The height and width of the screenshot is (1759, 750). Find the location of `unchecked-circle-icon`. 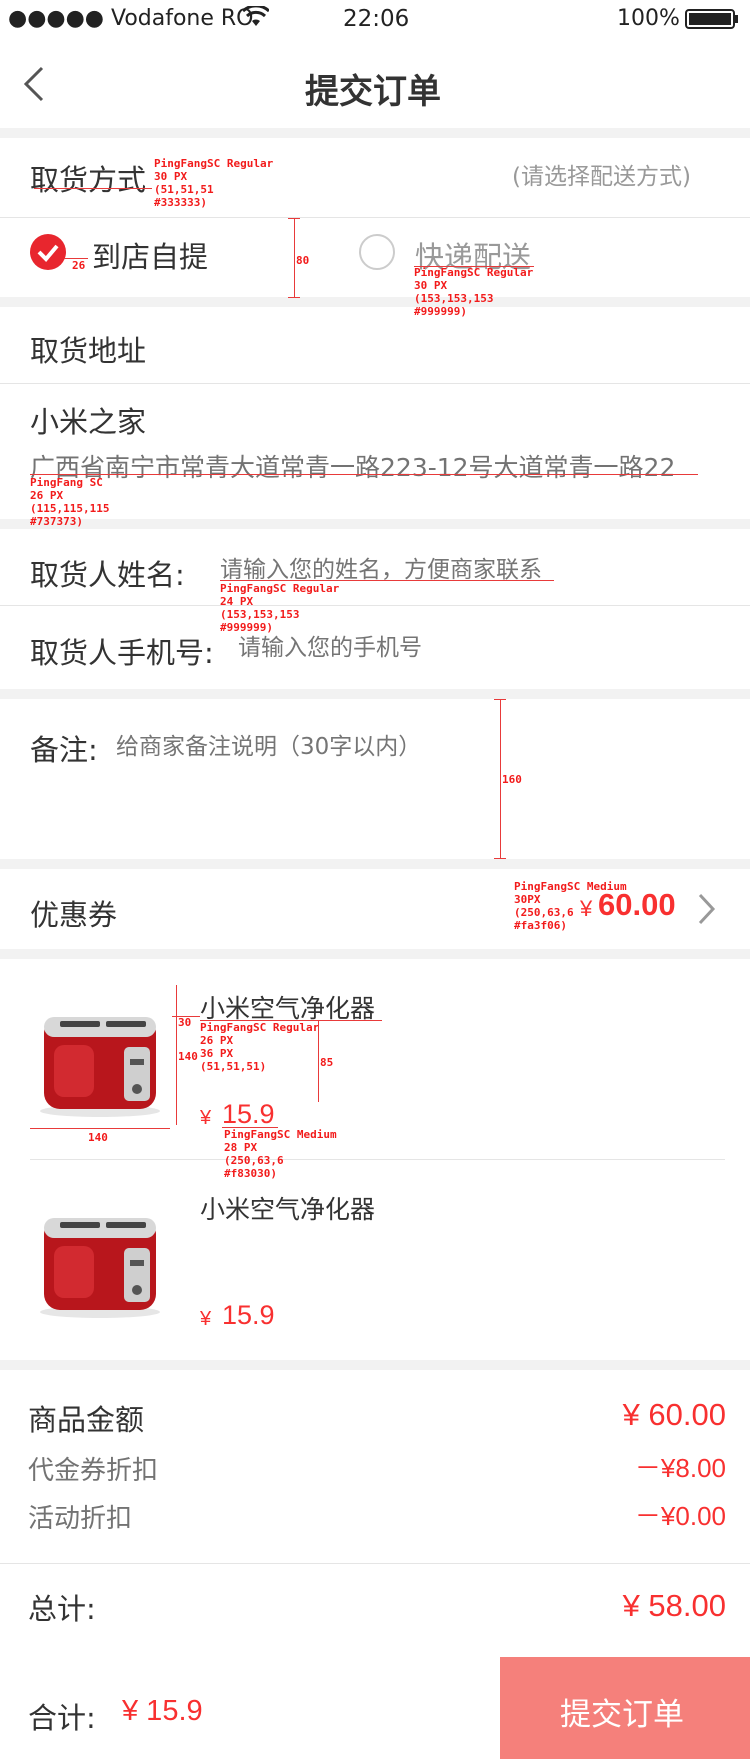

unchecked-circle-icon is located at coordinates (377, 252).